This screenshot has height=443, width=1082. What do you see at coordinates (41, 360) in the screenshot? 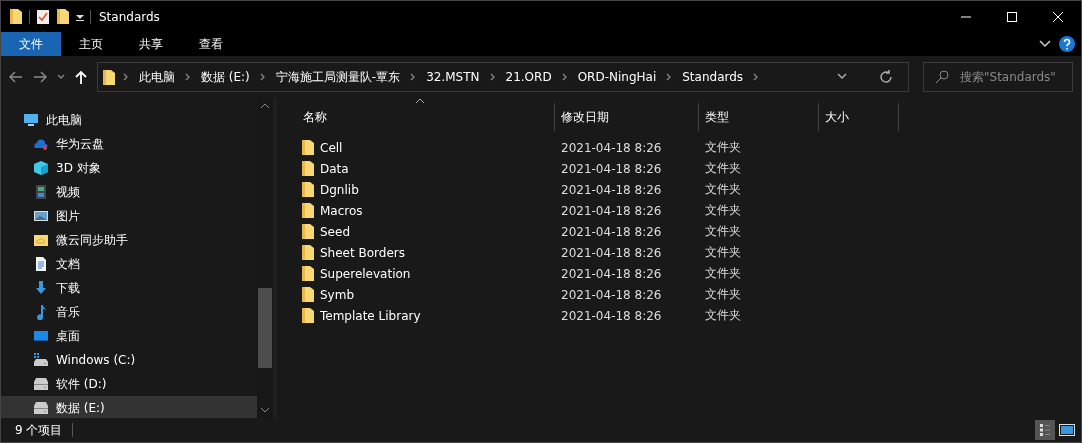
I see `system-drive-icon` at bounding box center [41, 360].